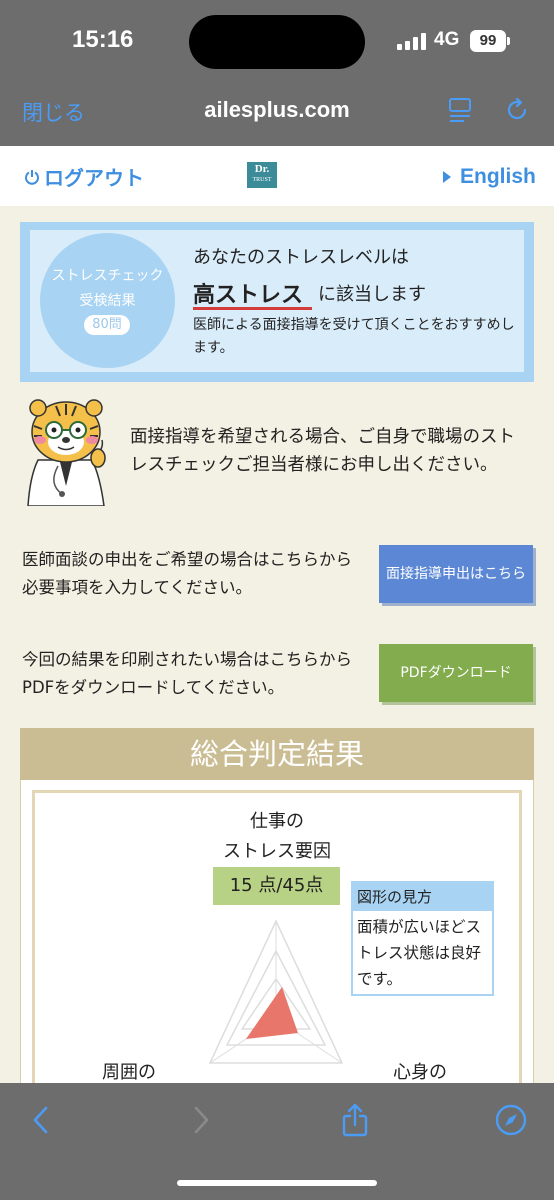  What do you see at coordinates (447, 39) in the screenshot?
I see `network-type: 4G` at bounding box center [447, 39].